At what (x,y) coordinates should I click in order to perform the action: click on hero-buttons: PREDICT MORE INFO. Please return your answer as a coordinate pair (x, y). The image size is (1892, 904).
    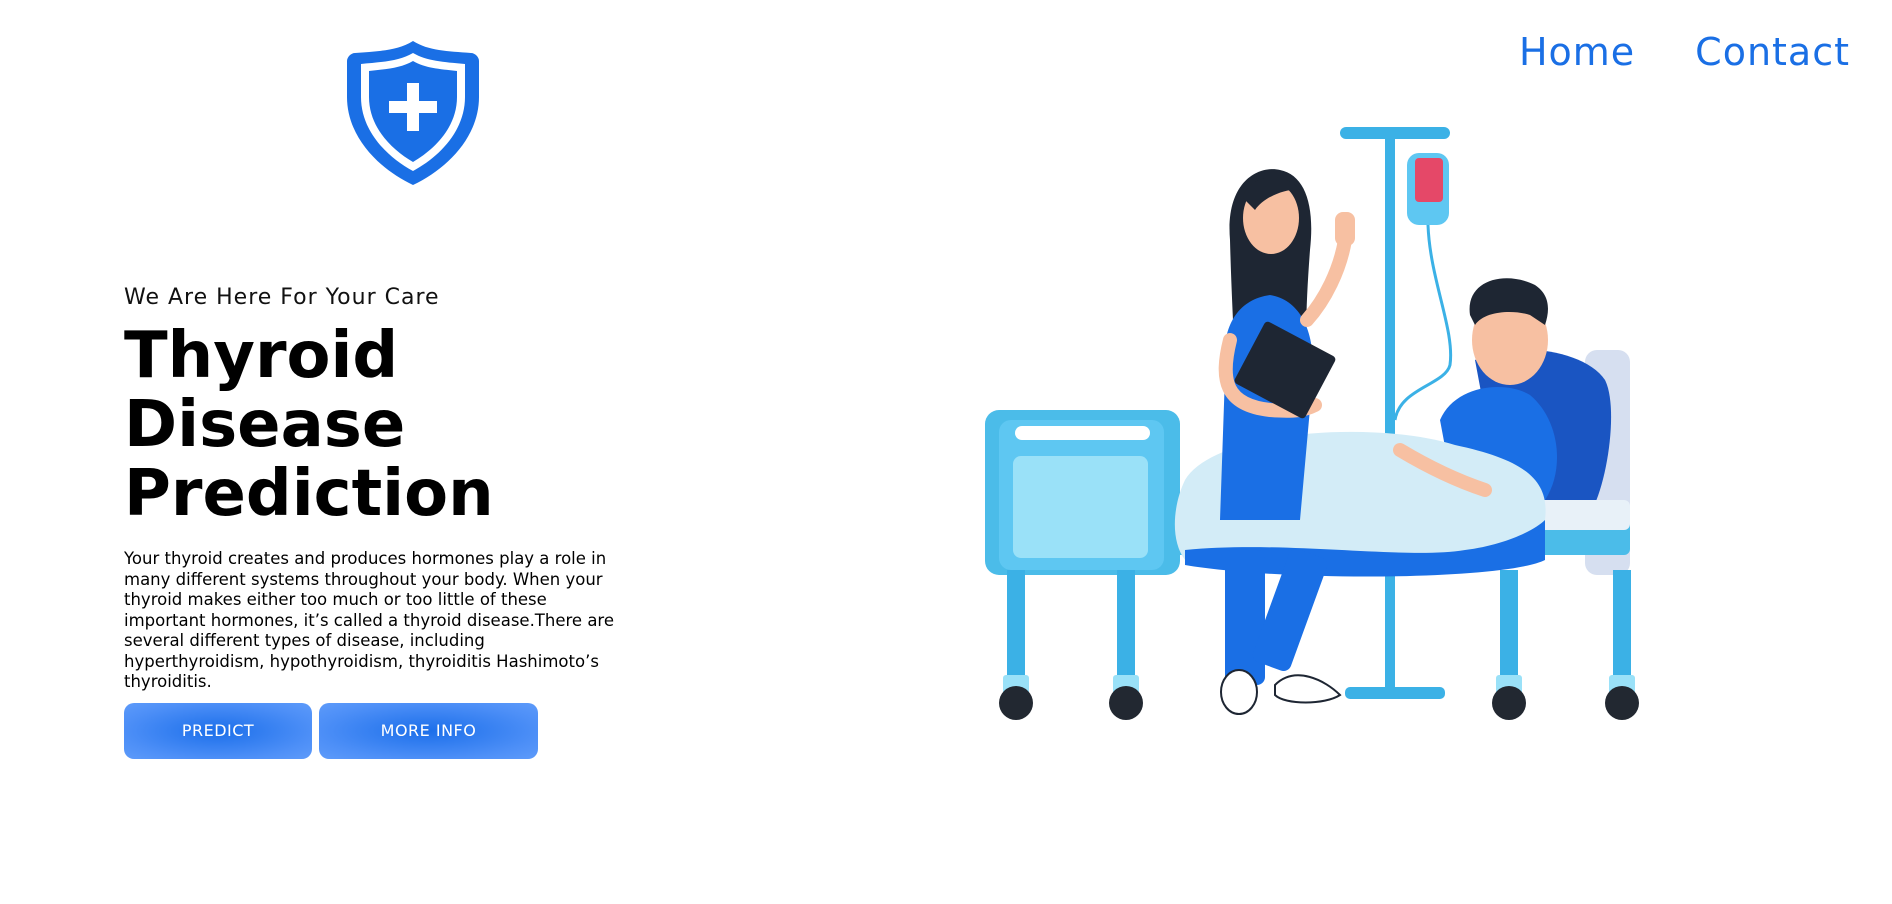
    Looking at the image, I should click on (384, 730).